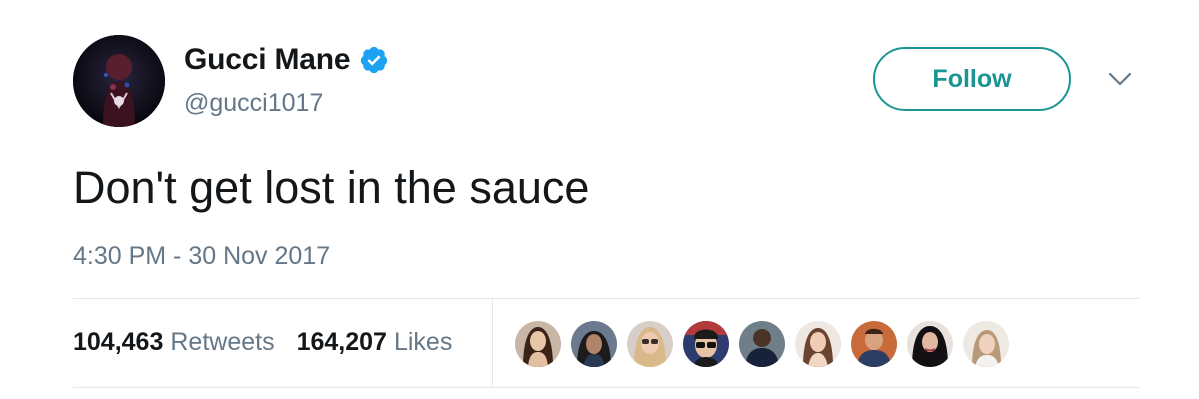 Image resolution: width=1199 pixels, height=399 pixels. Describe the element at coordinates (492, 343) in the screenshot. I see `stats-vertical-divider` at that location.